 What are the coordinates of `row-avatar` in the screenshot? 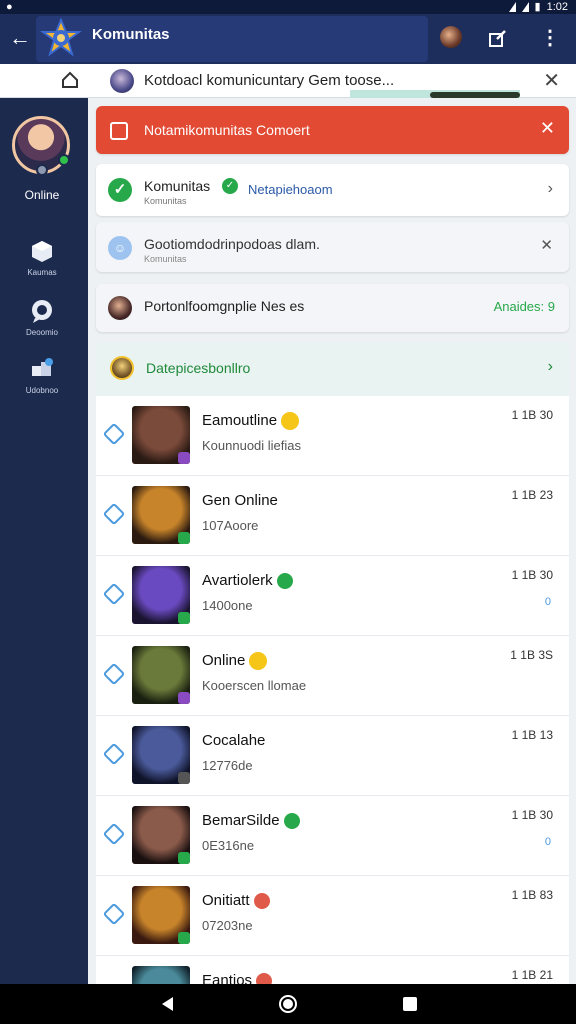 It's located at (120, 308).